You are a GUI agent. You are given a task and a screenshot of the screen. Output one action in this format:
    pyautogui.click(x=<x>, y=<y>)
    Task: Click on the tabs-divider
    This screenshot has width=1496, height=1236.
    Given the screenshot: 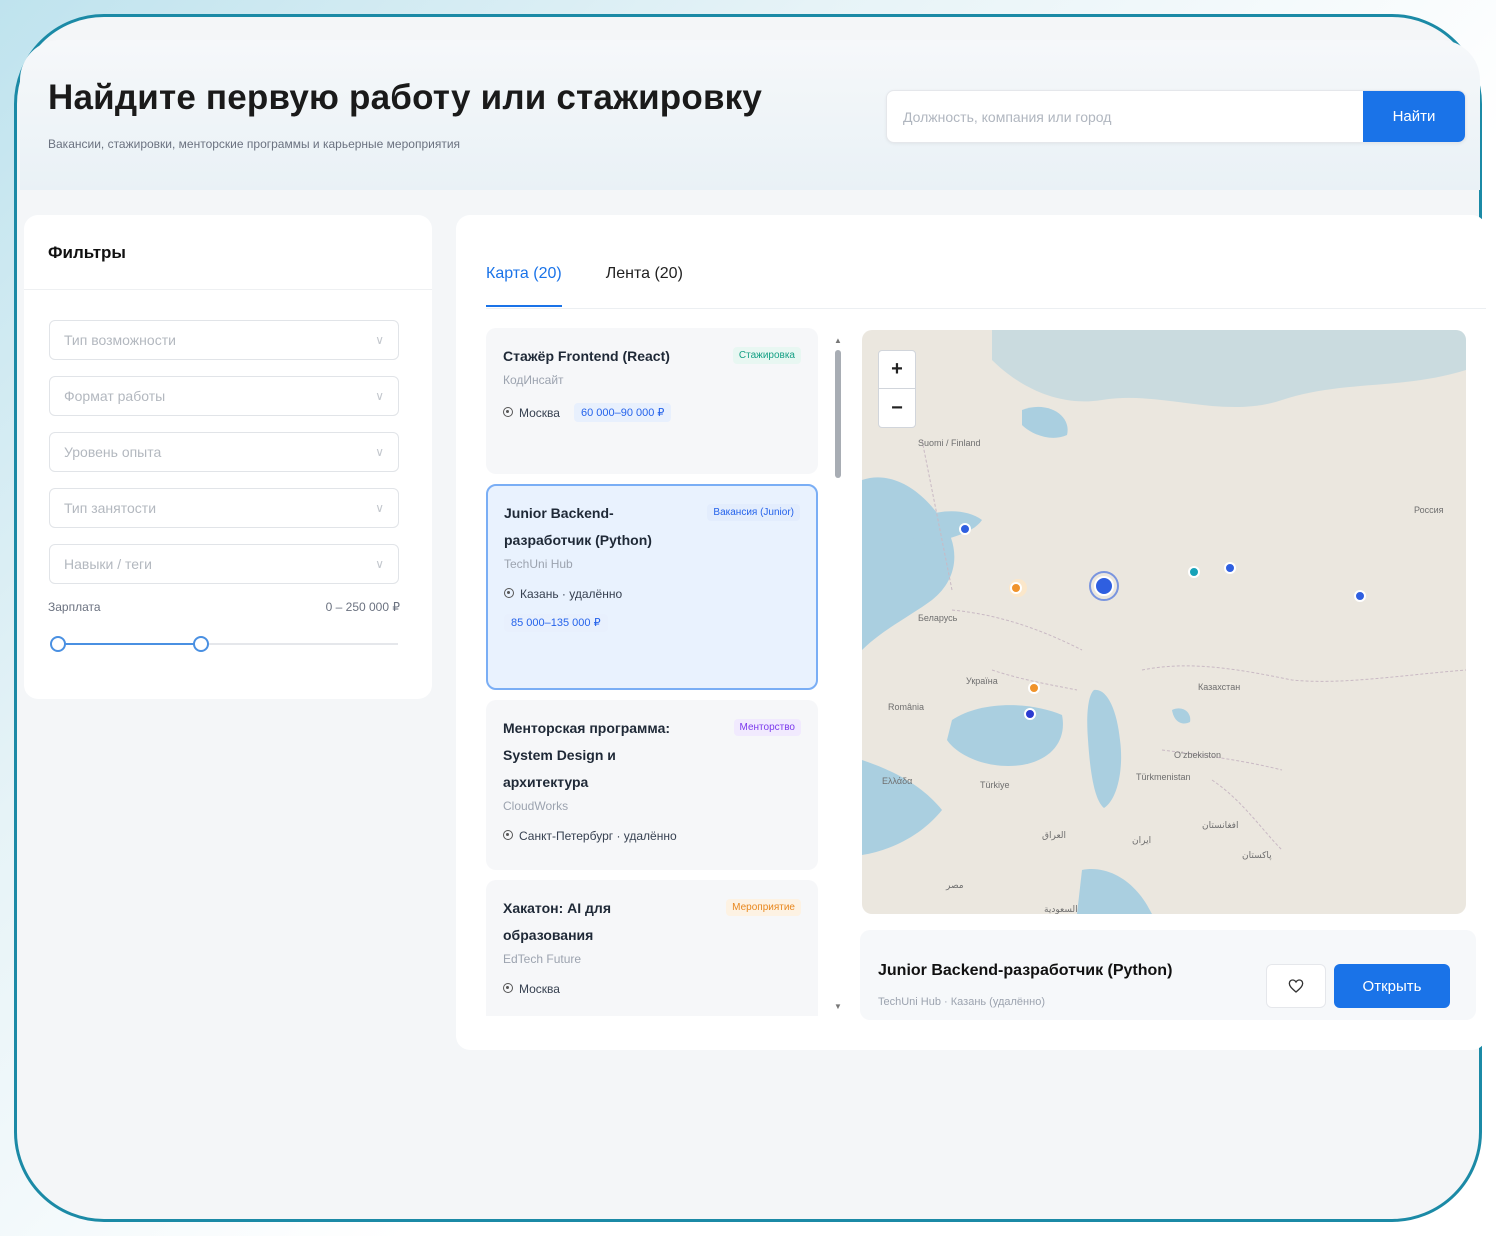 What is the action you would take?
    pyautogui.click(x=986, y=308)
    